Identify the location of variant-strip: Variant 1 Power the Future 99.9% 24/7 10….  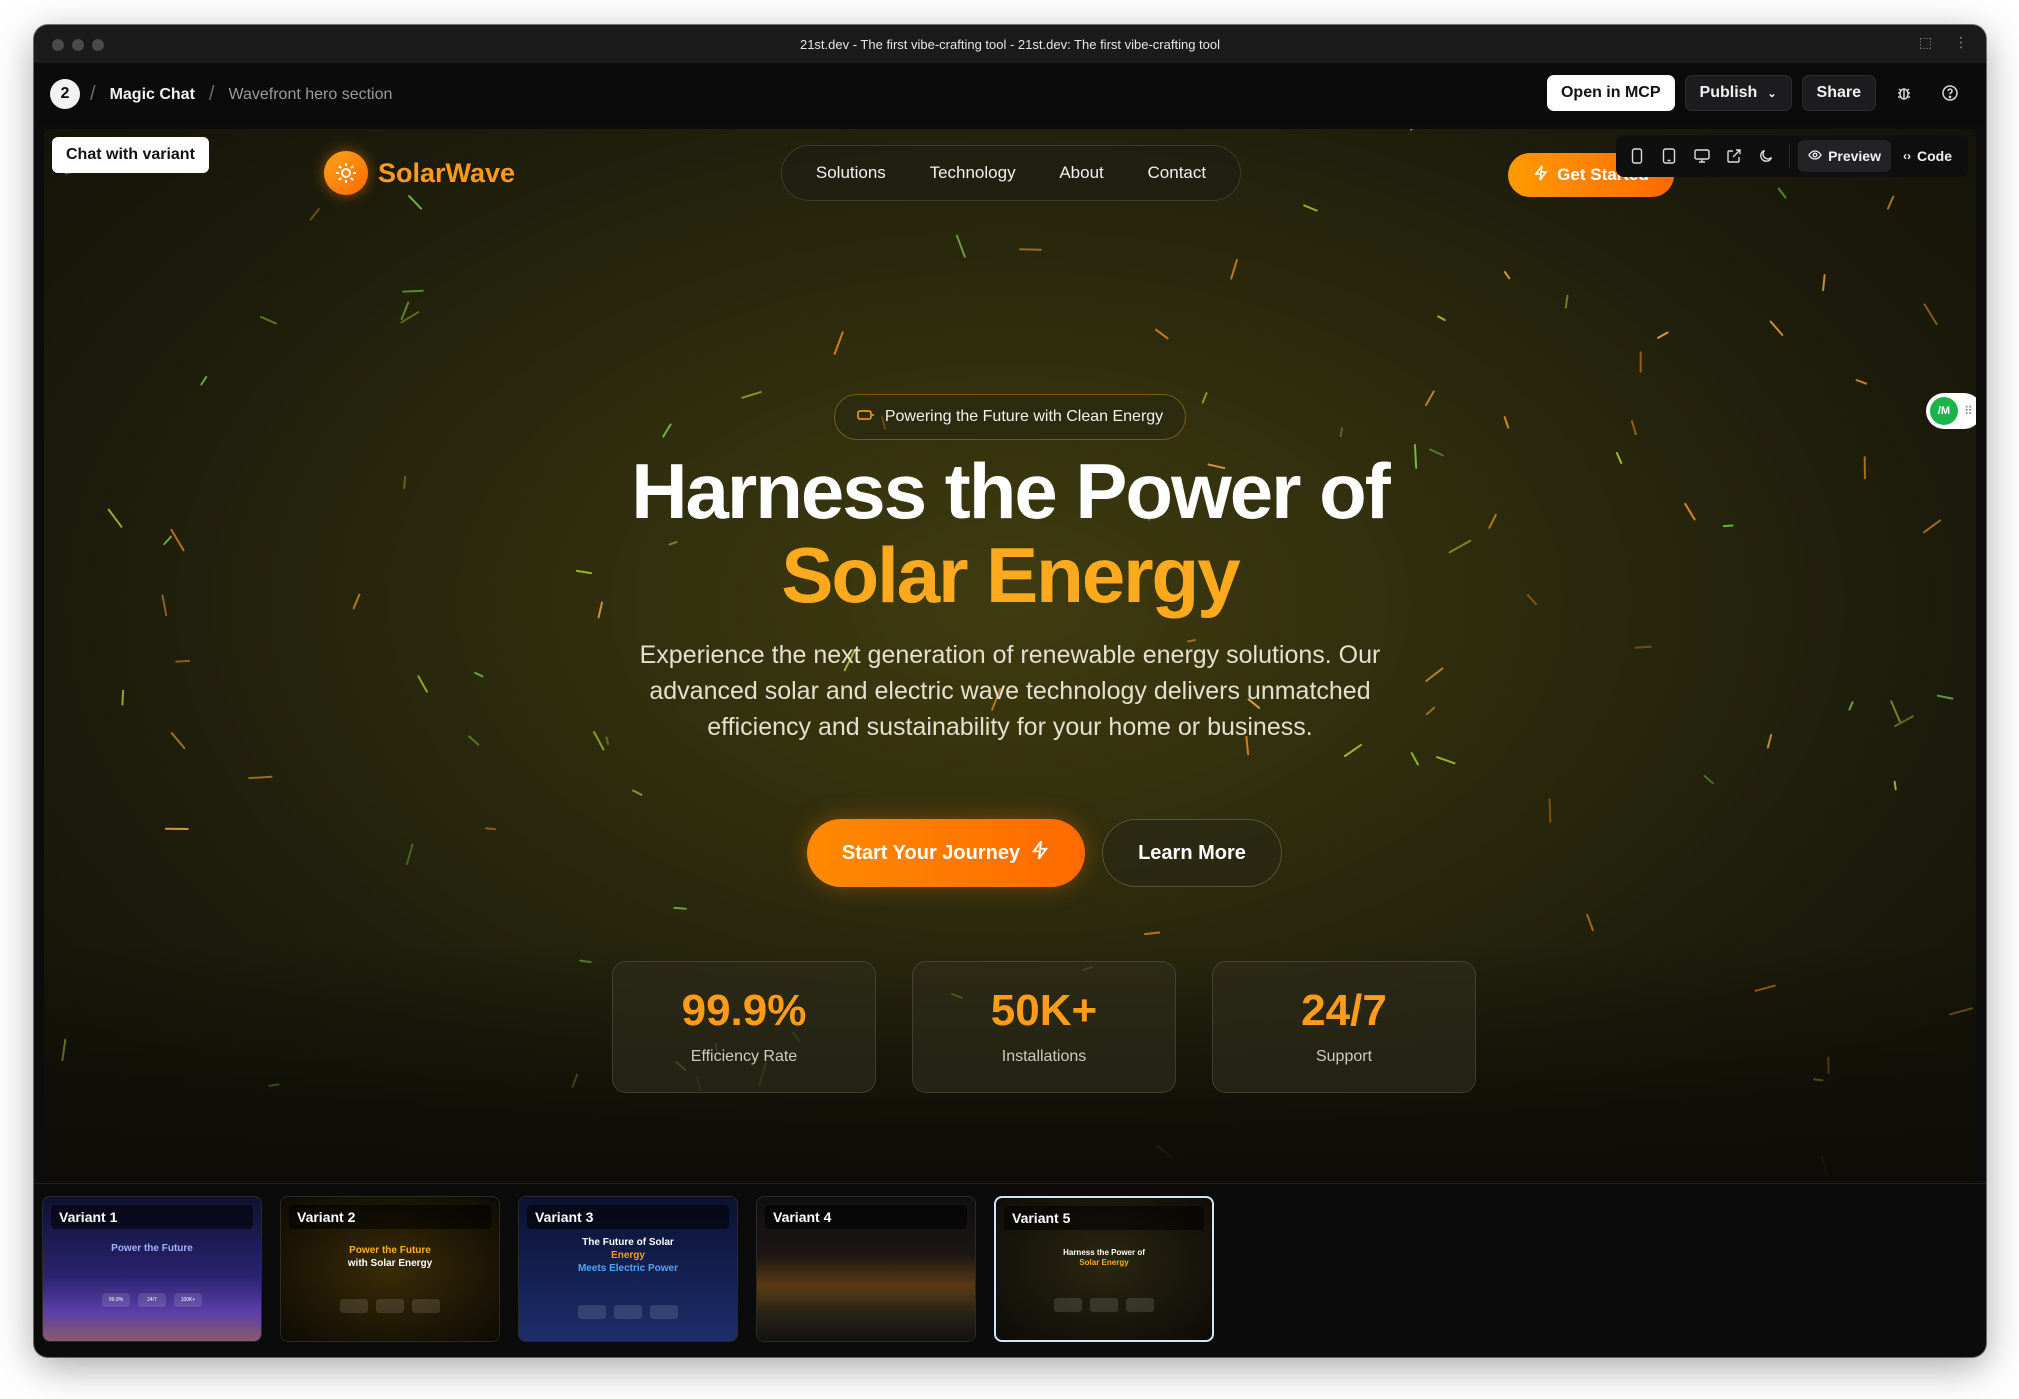
(1010, 1270).